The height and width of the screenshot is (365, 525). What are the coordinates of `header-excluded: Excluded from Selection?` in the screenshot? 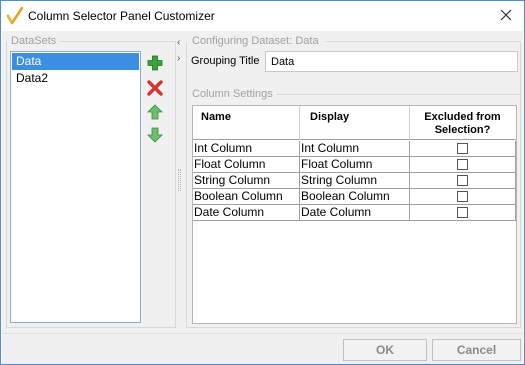 It's located at (462, 123).